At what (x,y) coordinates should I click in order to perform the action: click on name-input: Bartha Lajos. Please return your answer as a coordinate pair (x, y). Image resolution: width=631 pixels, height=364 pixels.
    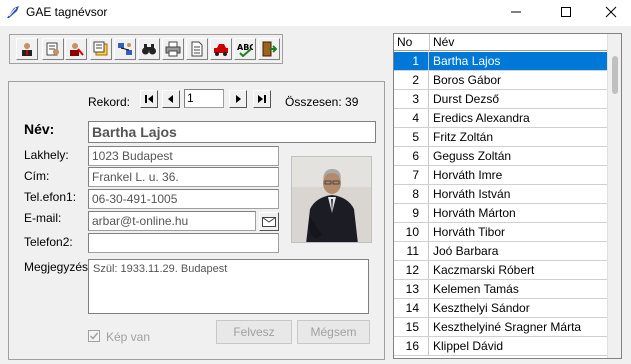
    Looking at the image, I should click on (232, 132).